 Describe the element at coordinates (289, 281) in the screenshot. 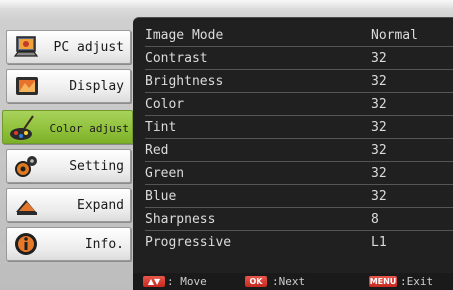

I see `next-hint: :Next` at that location.